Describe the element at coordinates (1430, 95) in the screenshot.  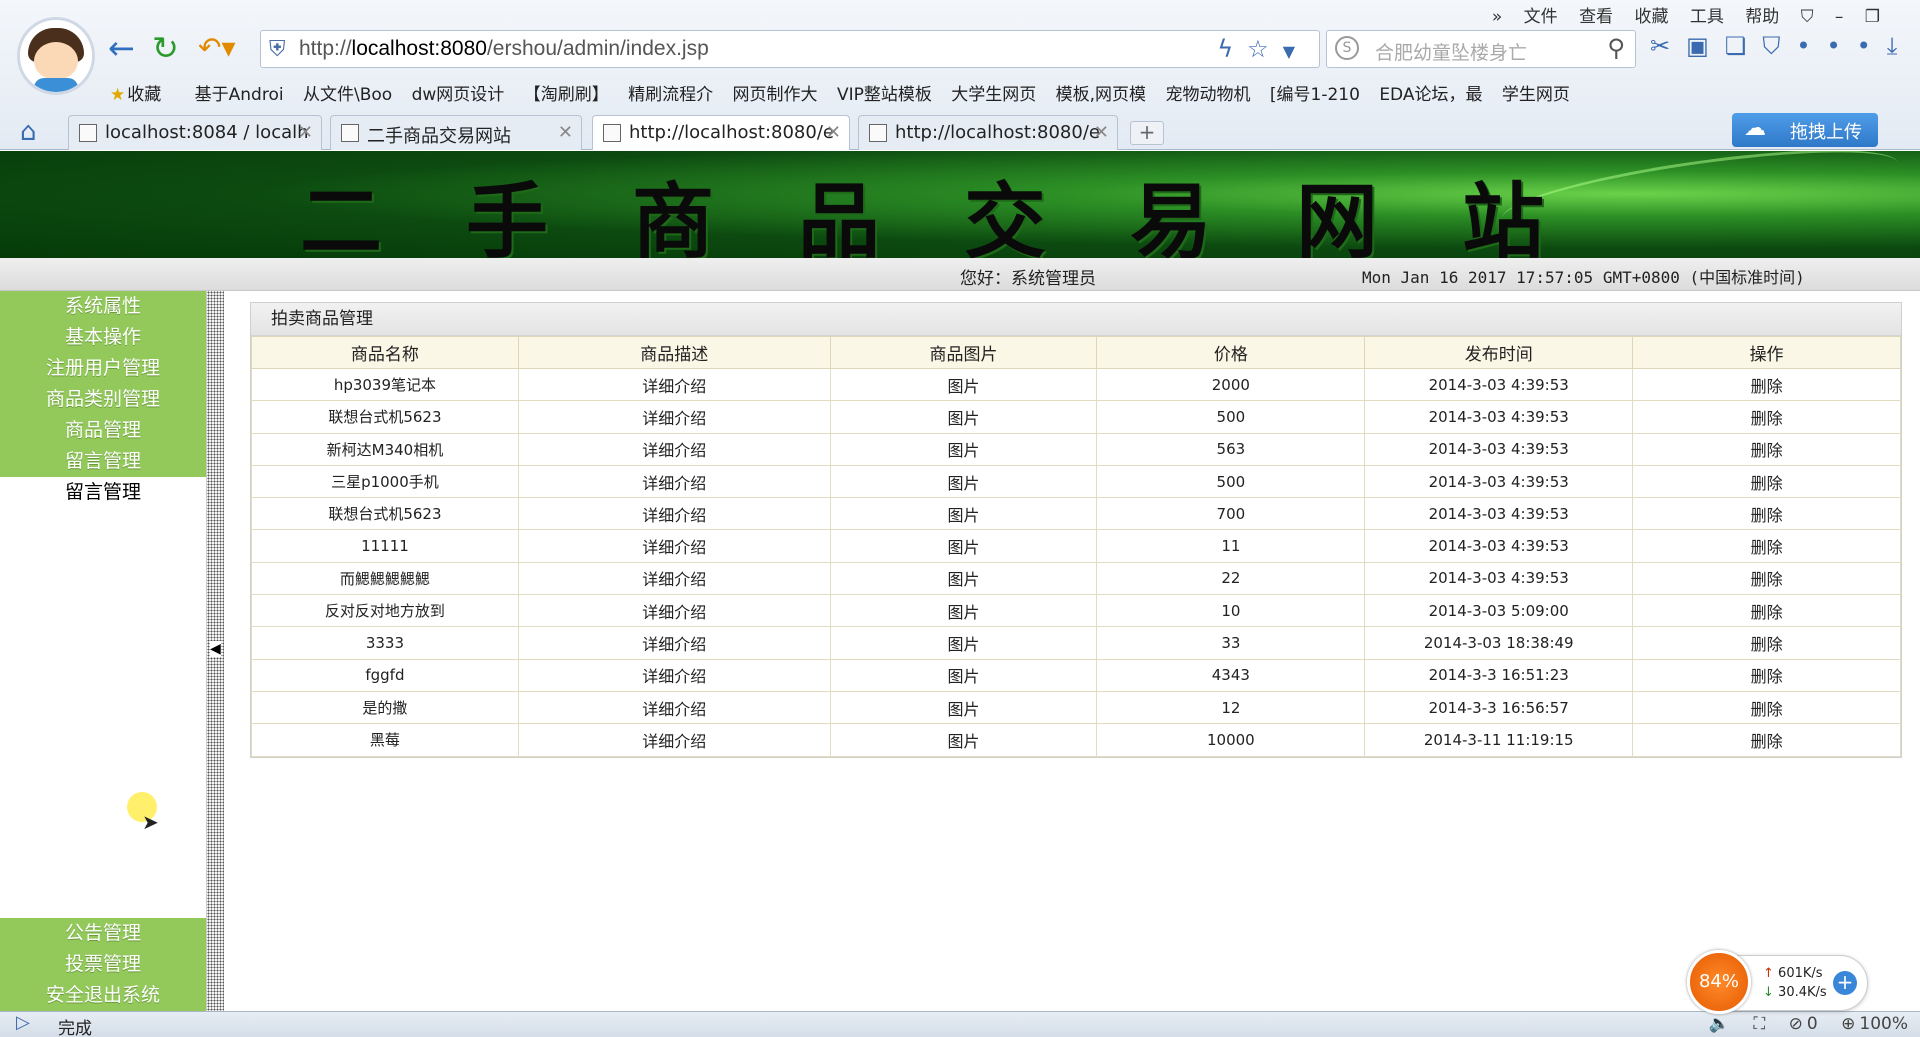
I see `bookmark-item: EDA论坛，最` at that location.